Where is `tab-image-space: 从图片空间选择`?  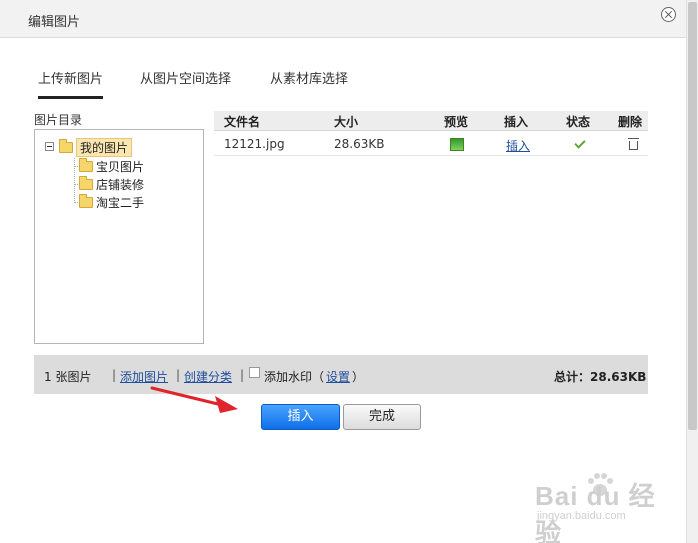
tab-image-space: 从图片空间选择 is located at coordinates (185, 77).